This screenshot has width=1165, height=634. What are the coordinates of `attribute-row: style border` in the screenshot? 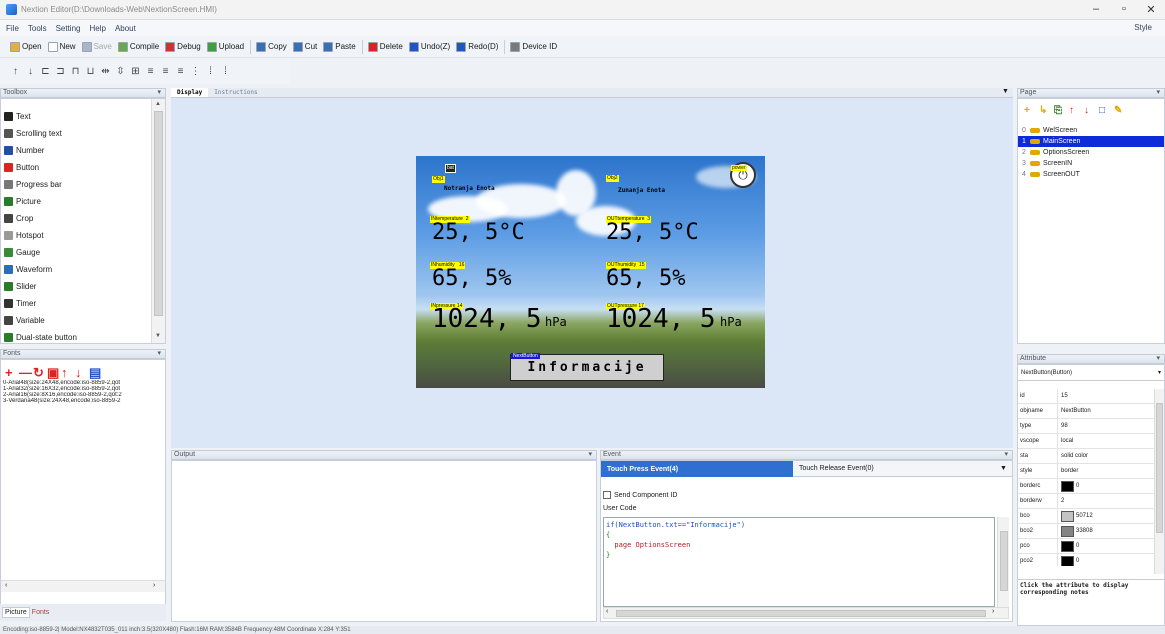 It's located at (1087, 471).